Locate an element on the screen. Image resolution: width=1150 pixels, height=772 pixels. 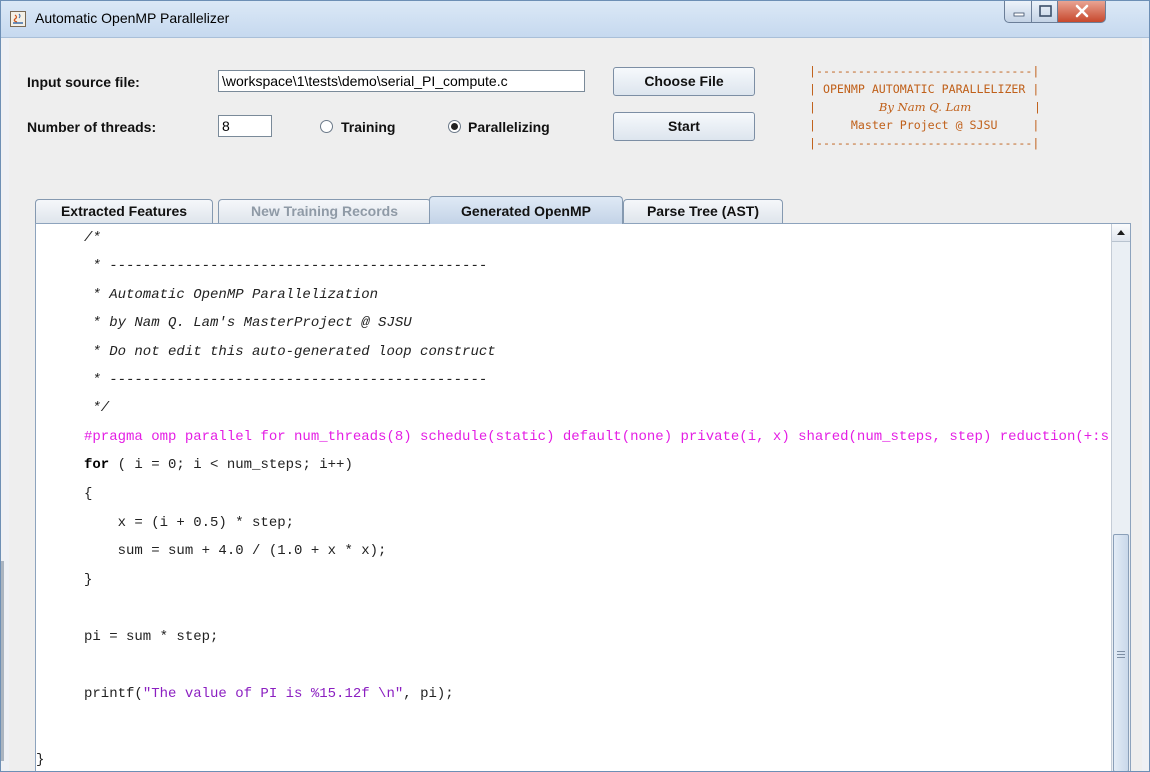
banner-rule-top: |-------------------------------| is located at coordinates (924, 71).